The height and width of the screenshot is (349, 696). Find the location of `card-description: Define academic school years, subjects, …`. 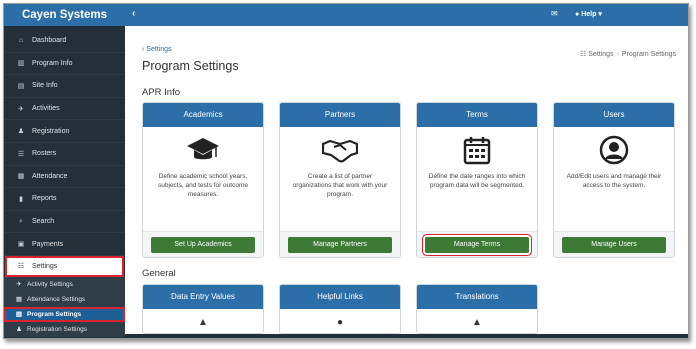

card-description: Define academic school years, subjects, … is located at coordinates (203, 185).